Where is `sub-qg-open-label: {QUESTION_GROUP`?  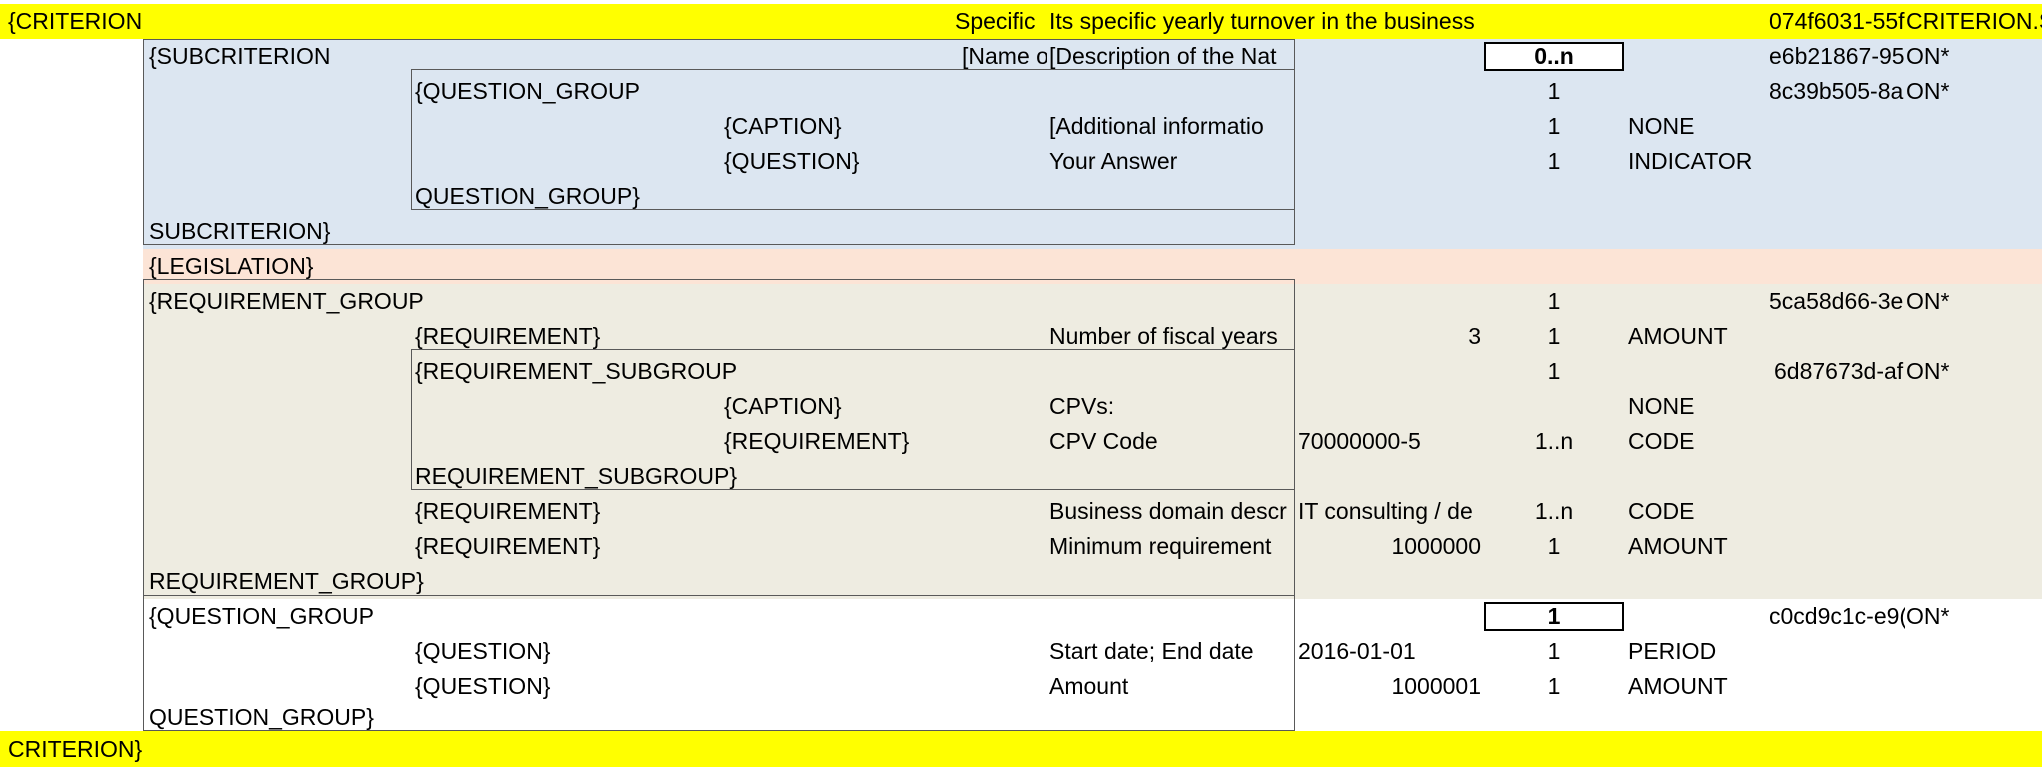 sub-qg-open-label: {QUESTION_GROUP is located at coordinates (527, 91).